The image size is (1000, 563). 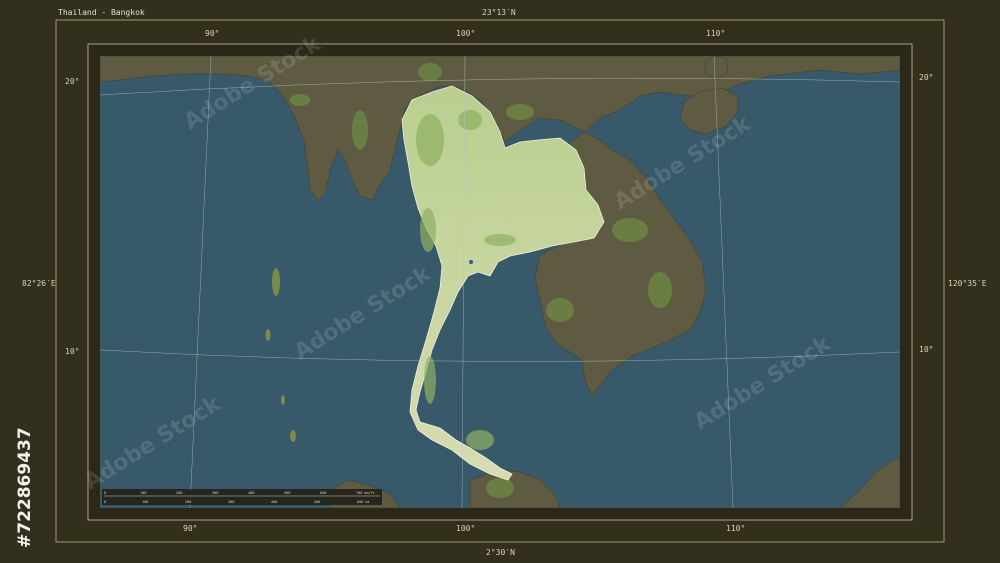 I want to click on grid-top-110: 110°, so click(x=715, y=33).